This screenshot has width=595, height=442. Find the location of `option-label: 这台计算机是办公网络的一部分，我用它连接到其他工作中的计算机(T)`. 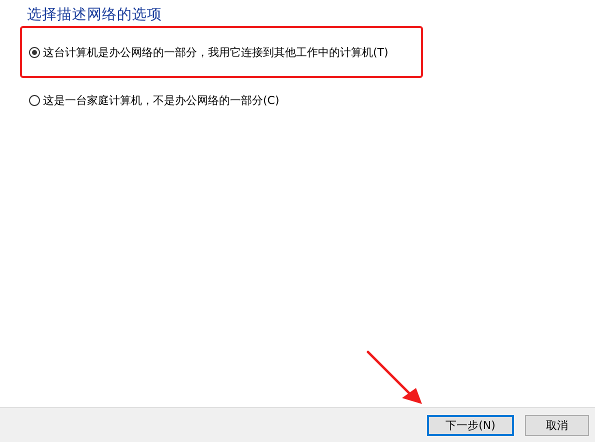

option-label: 这台计算机是办公网络的一部分，我用它连接到其他工作中的计算机(T) is located at coordinates (215, 52).